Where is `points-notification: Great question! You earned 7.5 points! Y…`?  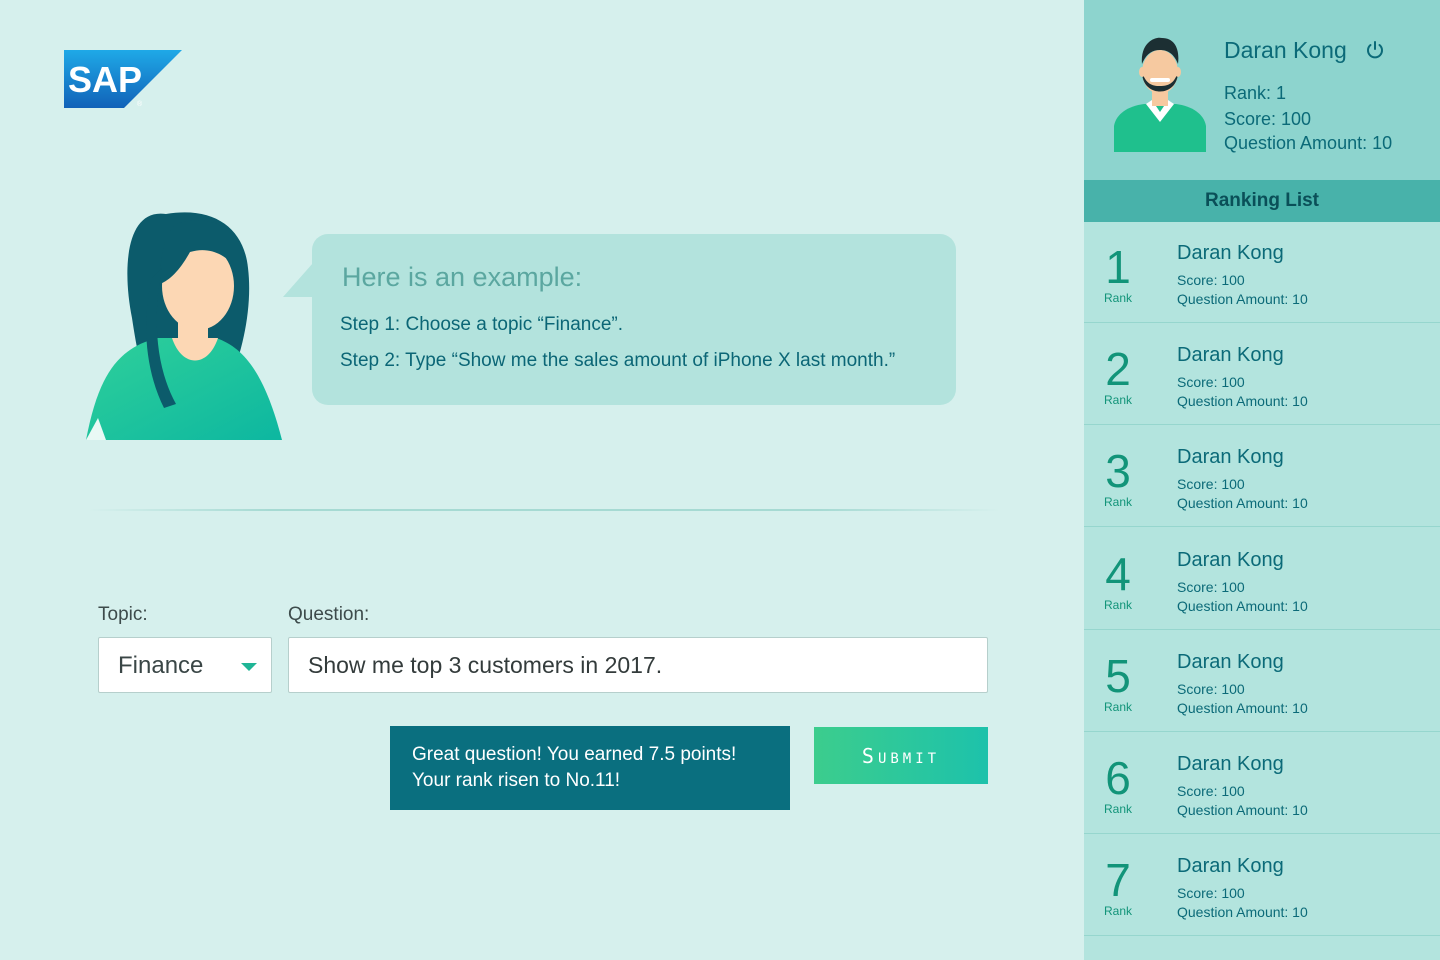
points-notification: Great question! You earned 7.5 points! Y… is located at coordinates (590, 768).